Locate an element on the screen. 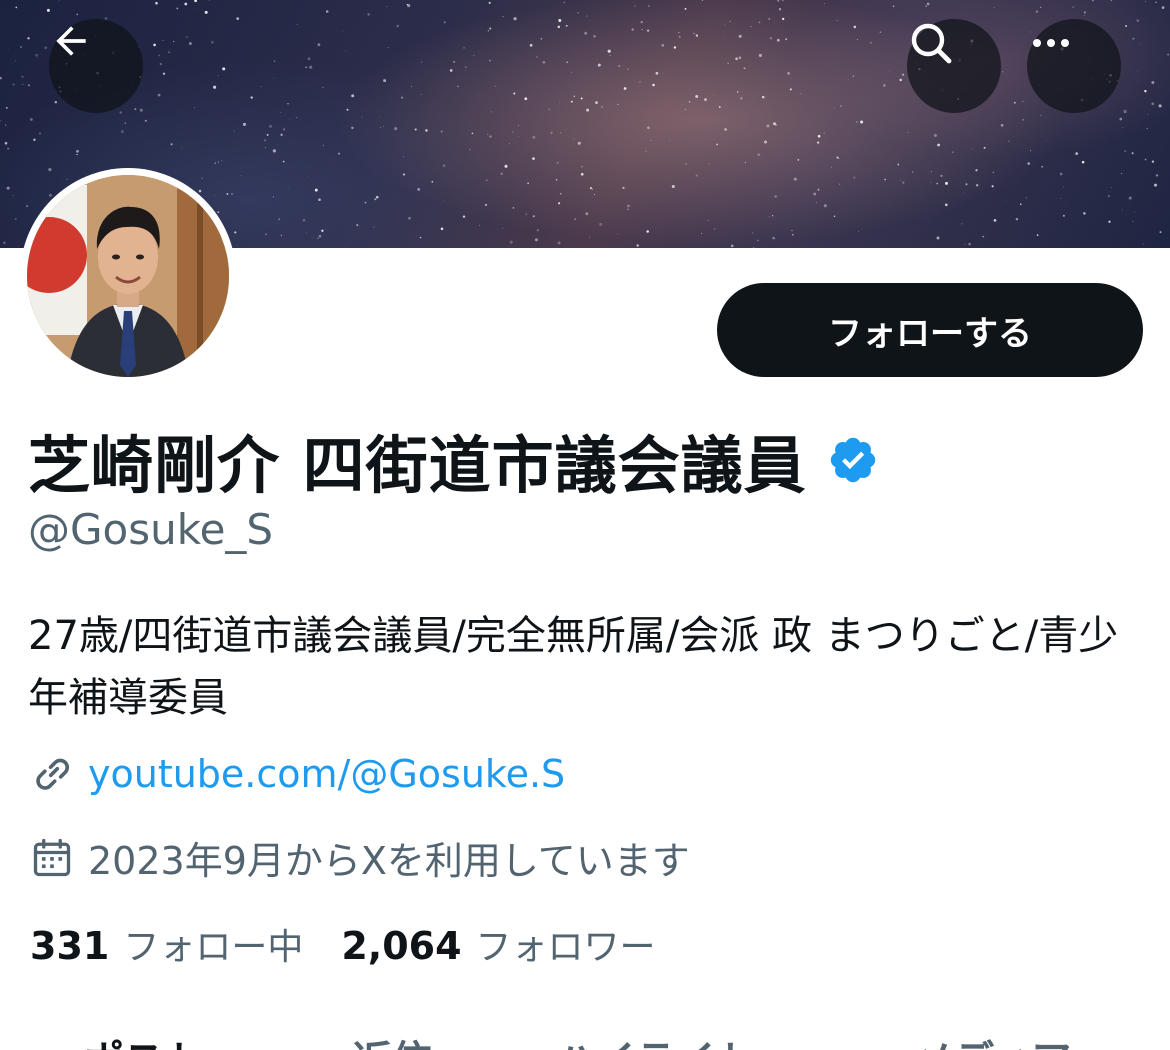 Image resolution: width=1170 pixels, height=1050 pixels. followers-label: フォロワー is located at coordinates (565, 947).